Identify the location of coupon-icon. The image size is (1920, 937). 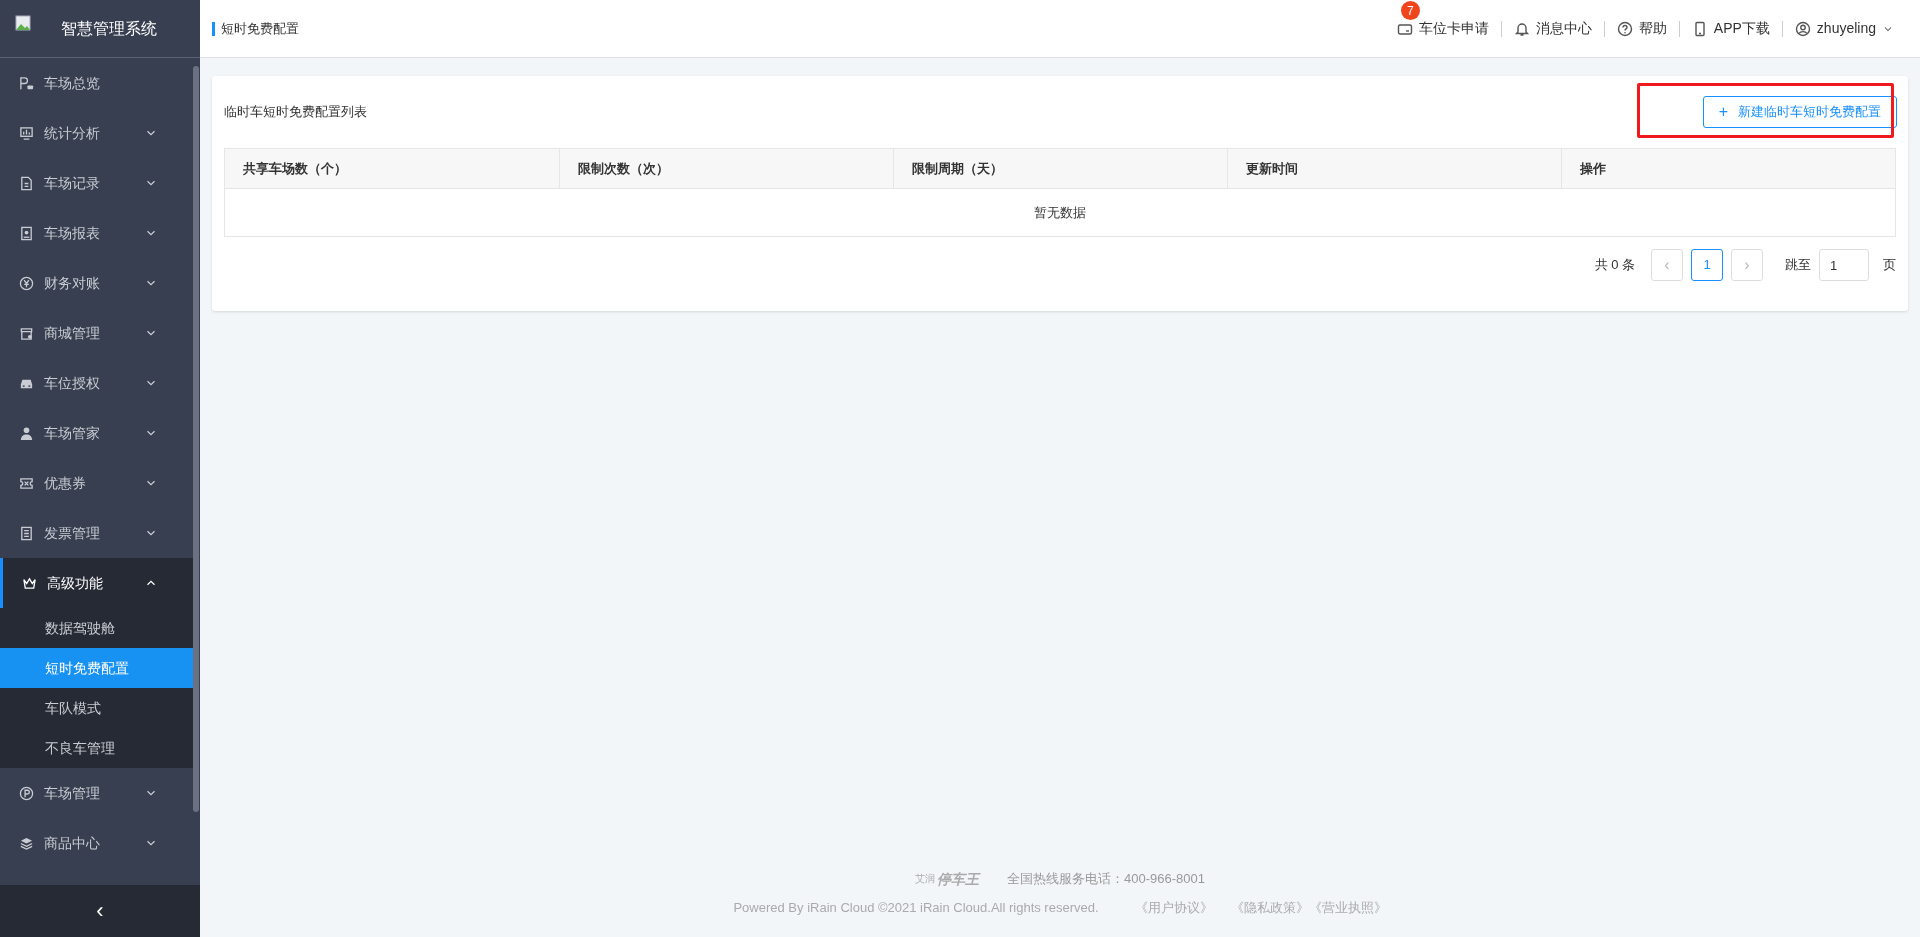
(26, 483).